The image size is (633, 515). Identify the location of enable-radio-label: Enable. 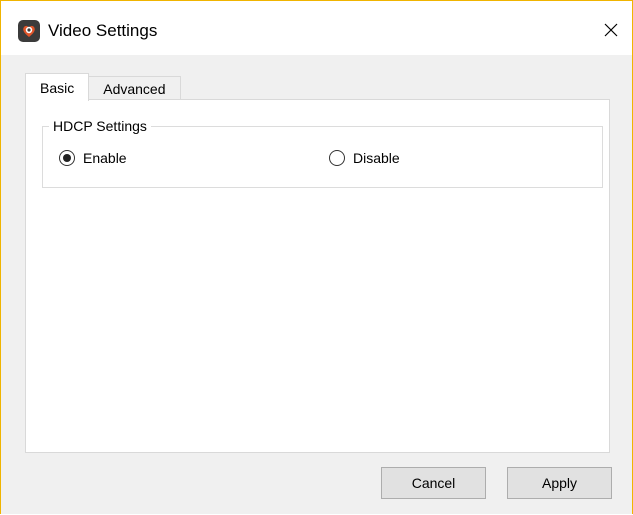
(105, 158).